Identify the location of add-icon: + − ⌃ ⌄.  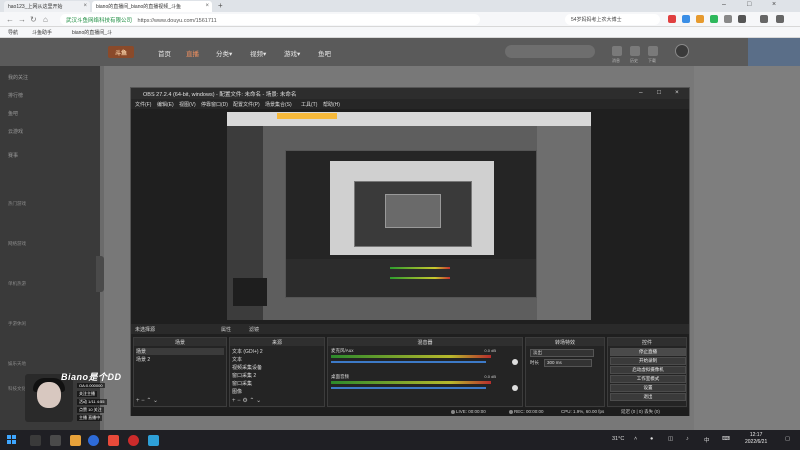
(147, 400).